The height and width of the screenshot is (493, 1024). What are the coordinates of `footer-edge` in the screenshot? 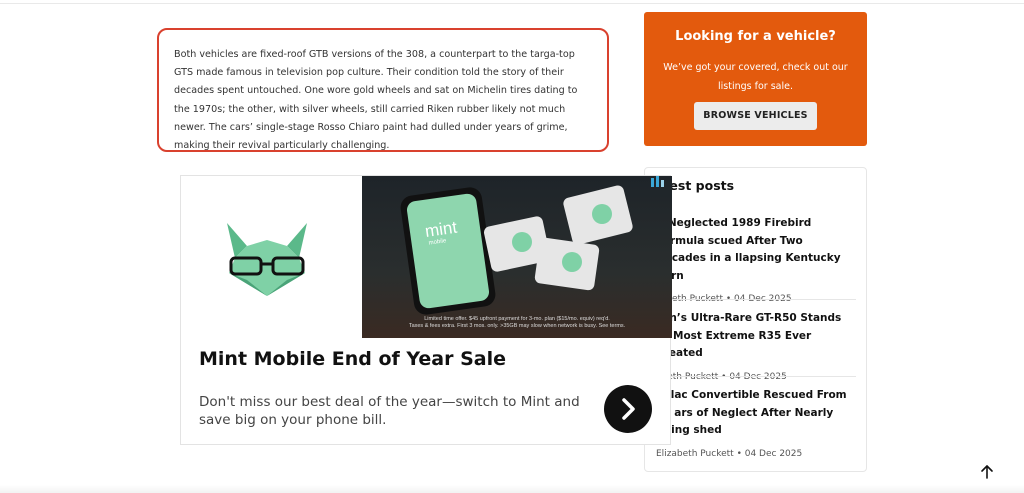 It's located at (512, 489).